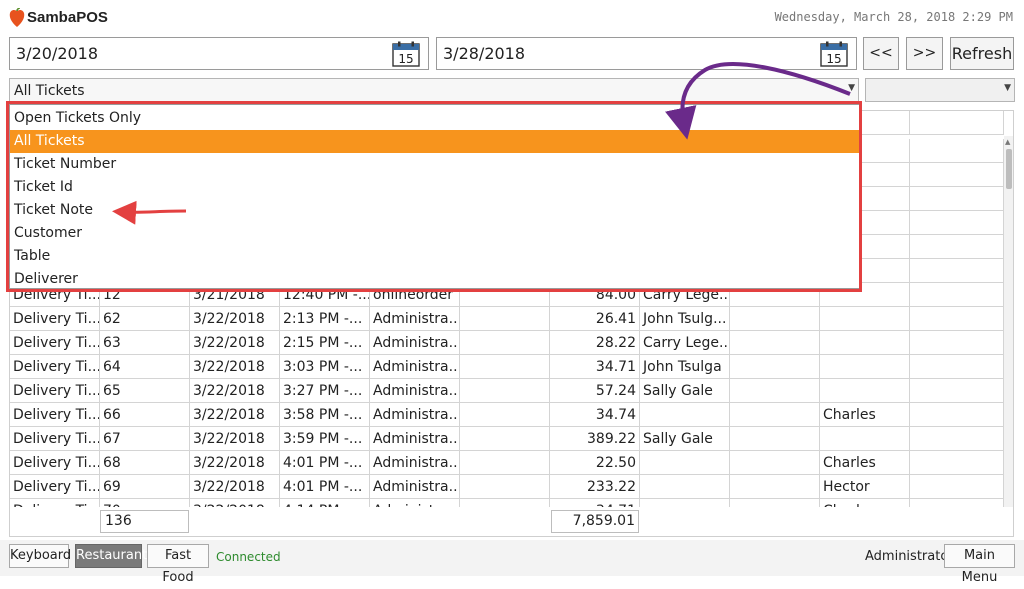  I want to click on column-header, so click(957, 123).